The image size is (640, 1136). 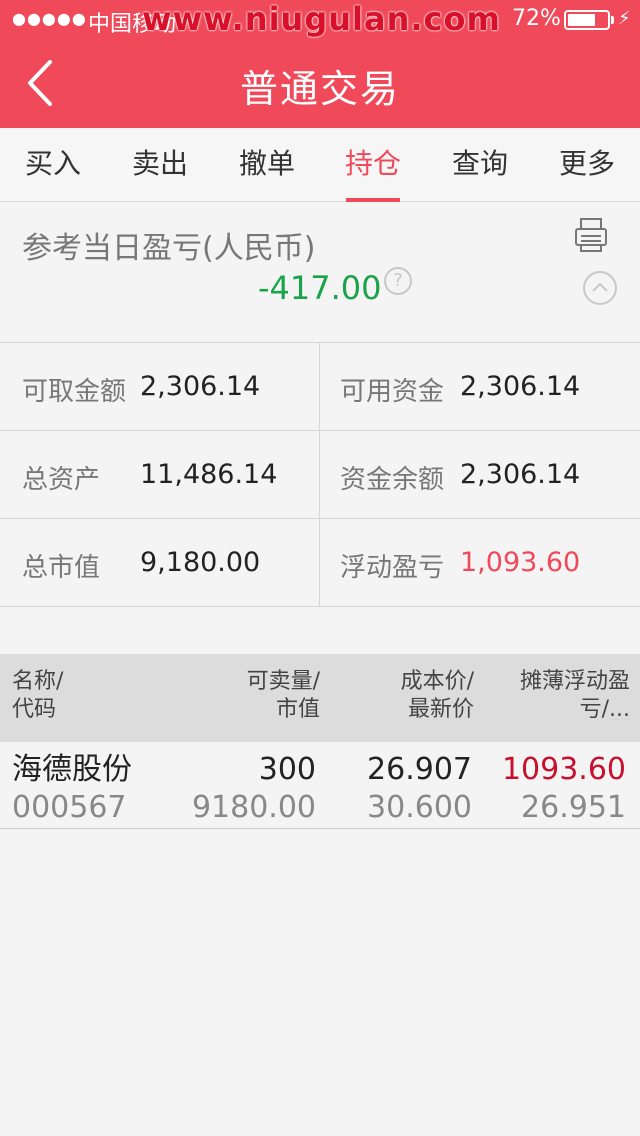 I want to click on battery-tip, so click(x=612, y=20).